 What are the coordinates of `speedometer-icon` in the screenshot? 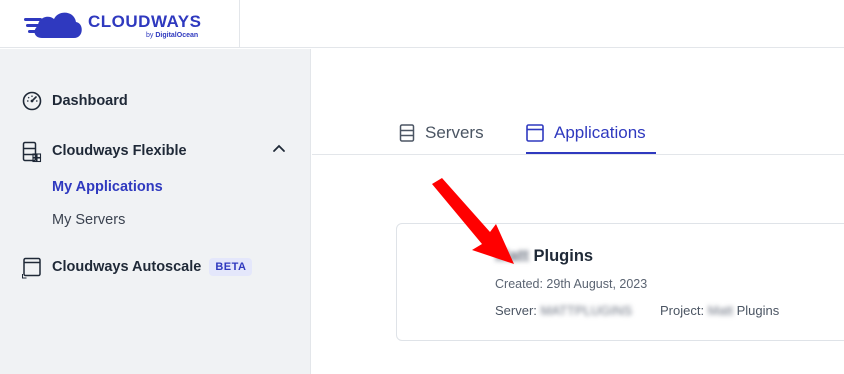 It's located at (32, 101).